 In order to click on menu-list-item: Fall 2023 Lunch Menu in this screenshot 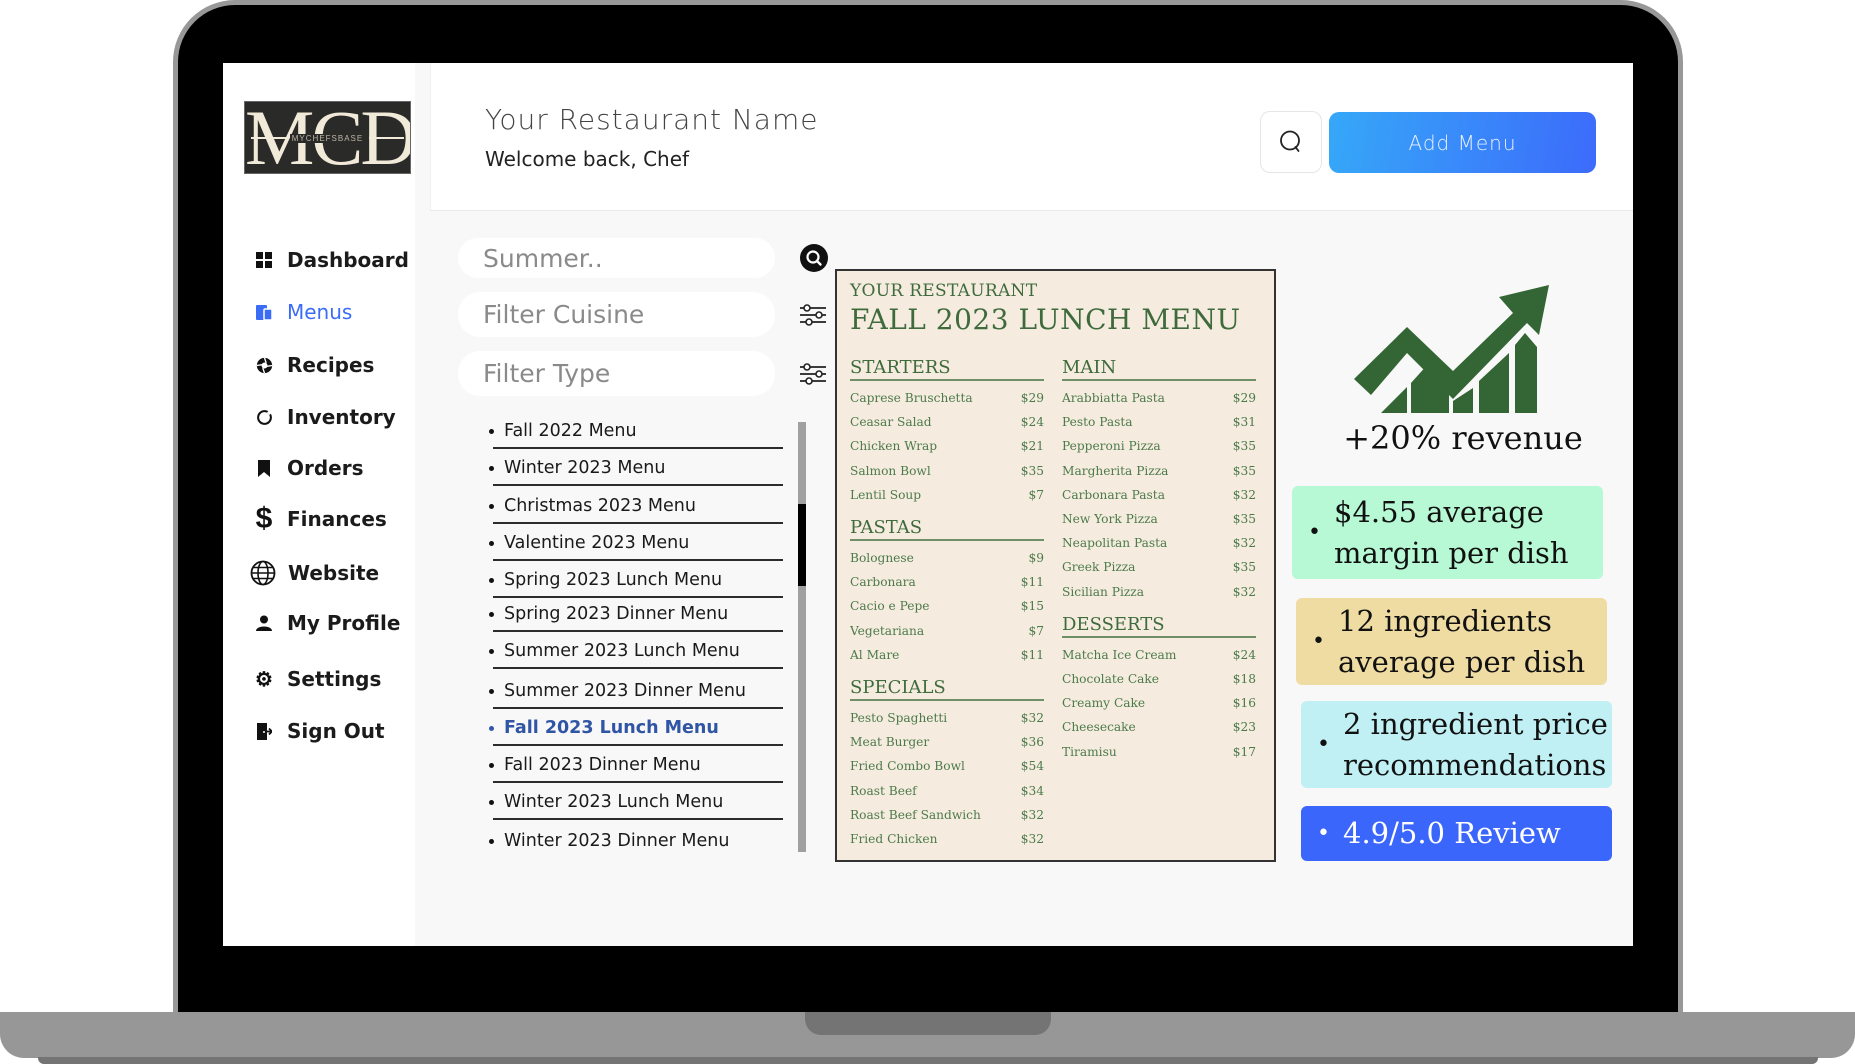, I will do `click(636, 729)`.